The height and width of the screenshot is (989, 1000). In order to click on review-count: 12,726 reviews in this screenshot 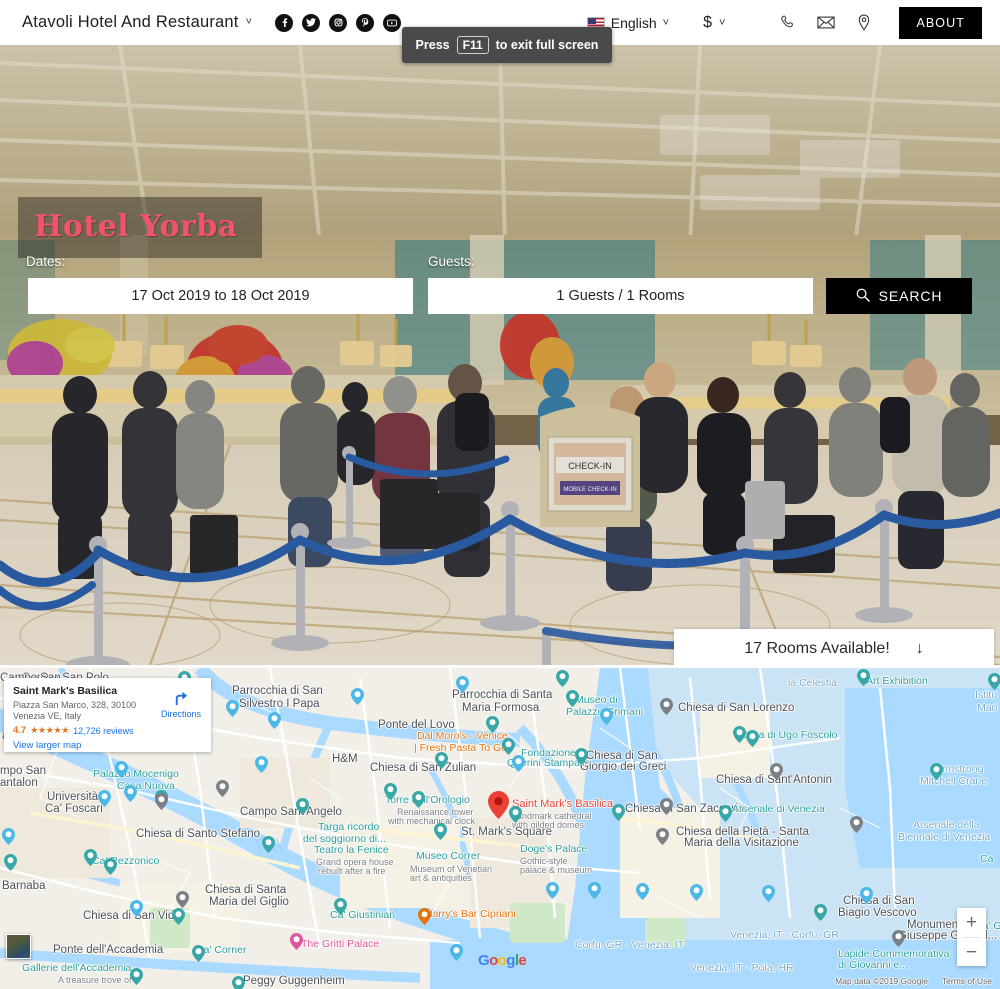, I will do `click(103, 731)`.